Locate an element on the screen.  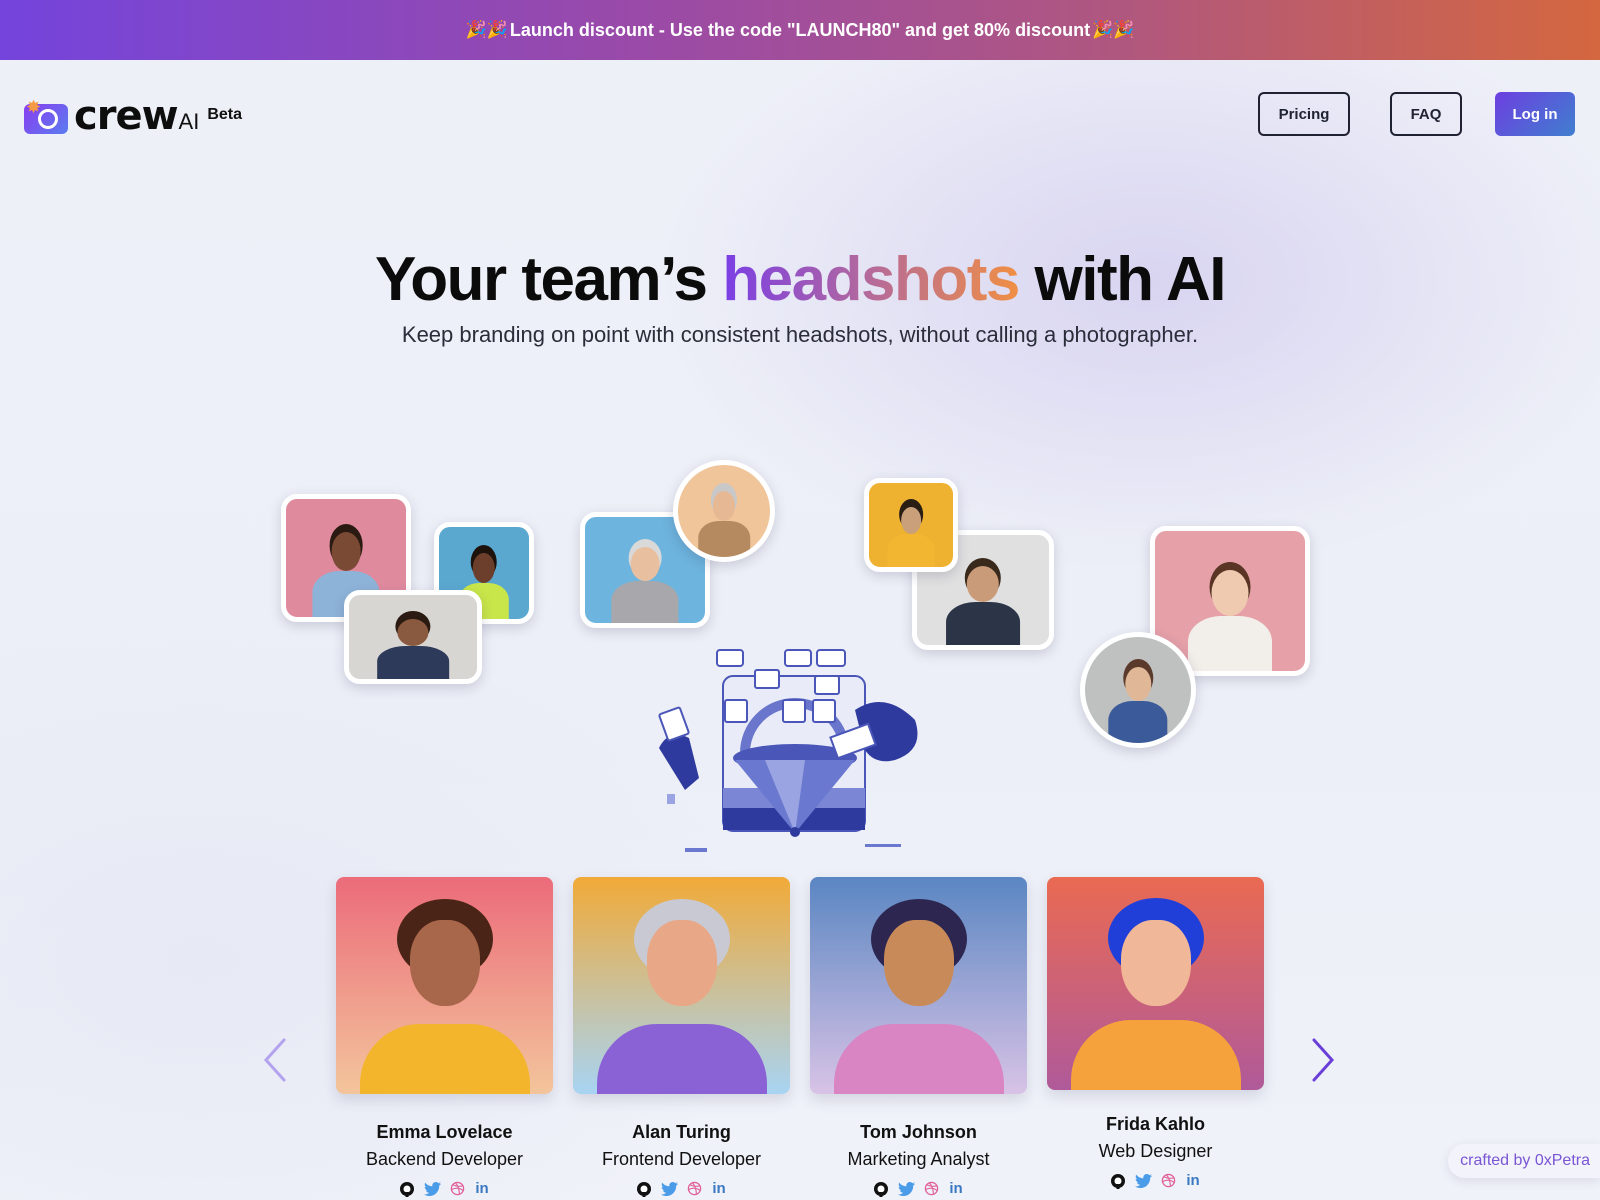
hero-title-end: with AI is located at coordinates (1122, 279).